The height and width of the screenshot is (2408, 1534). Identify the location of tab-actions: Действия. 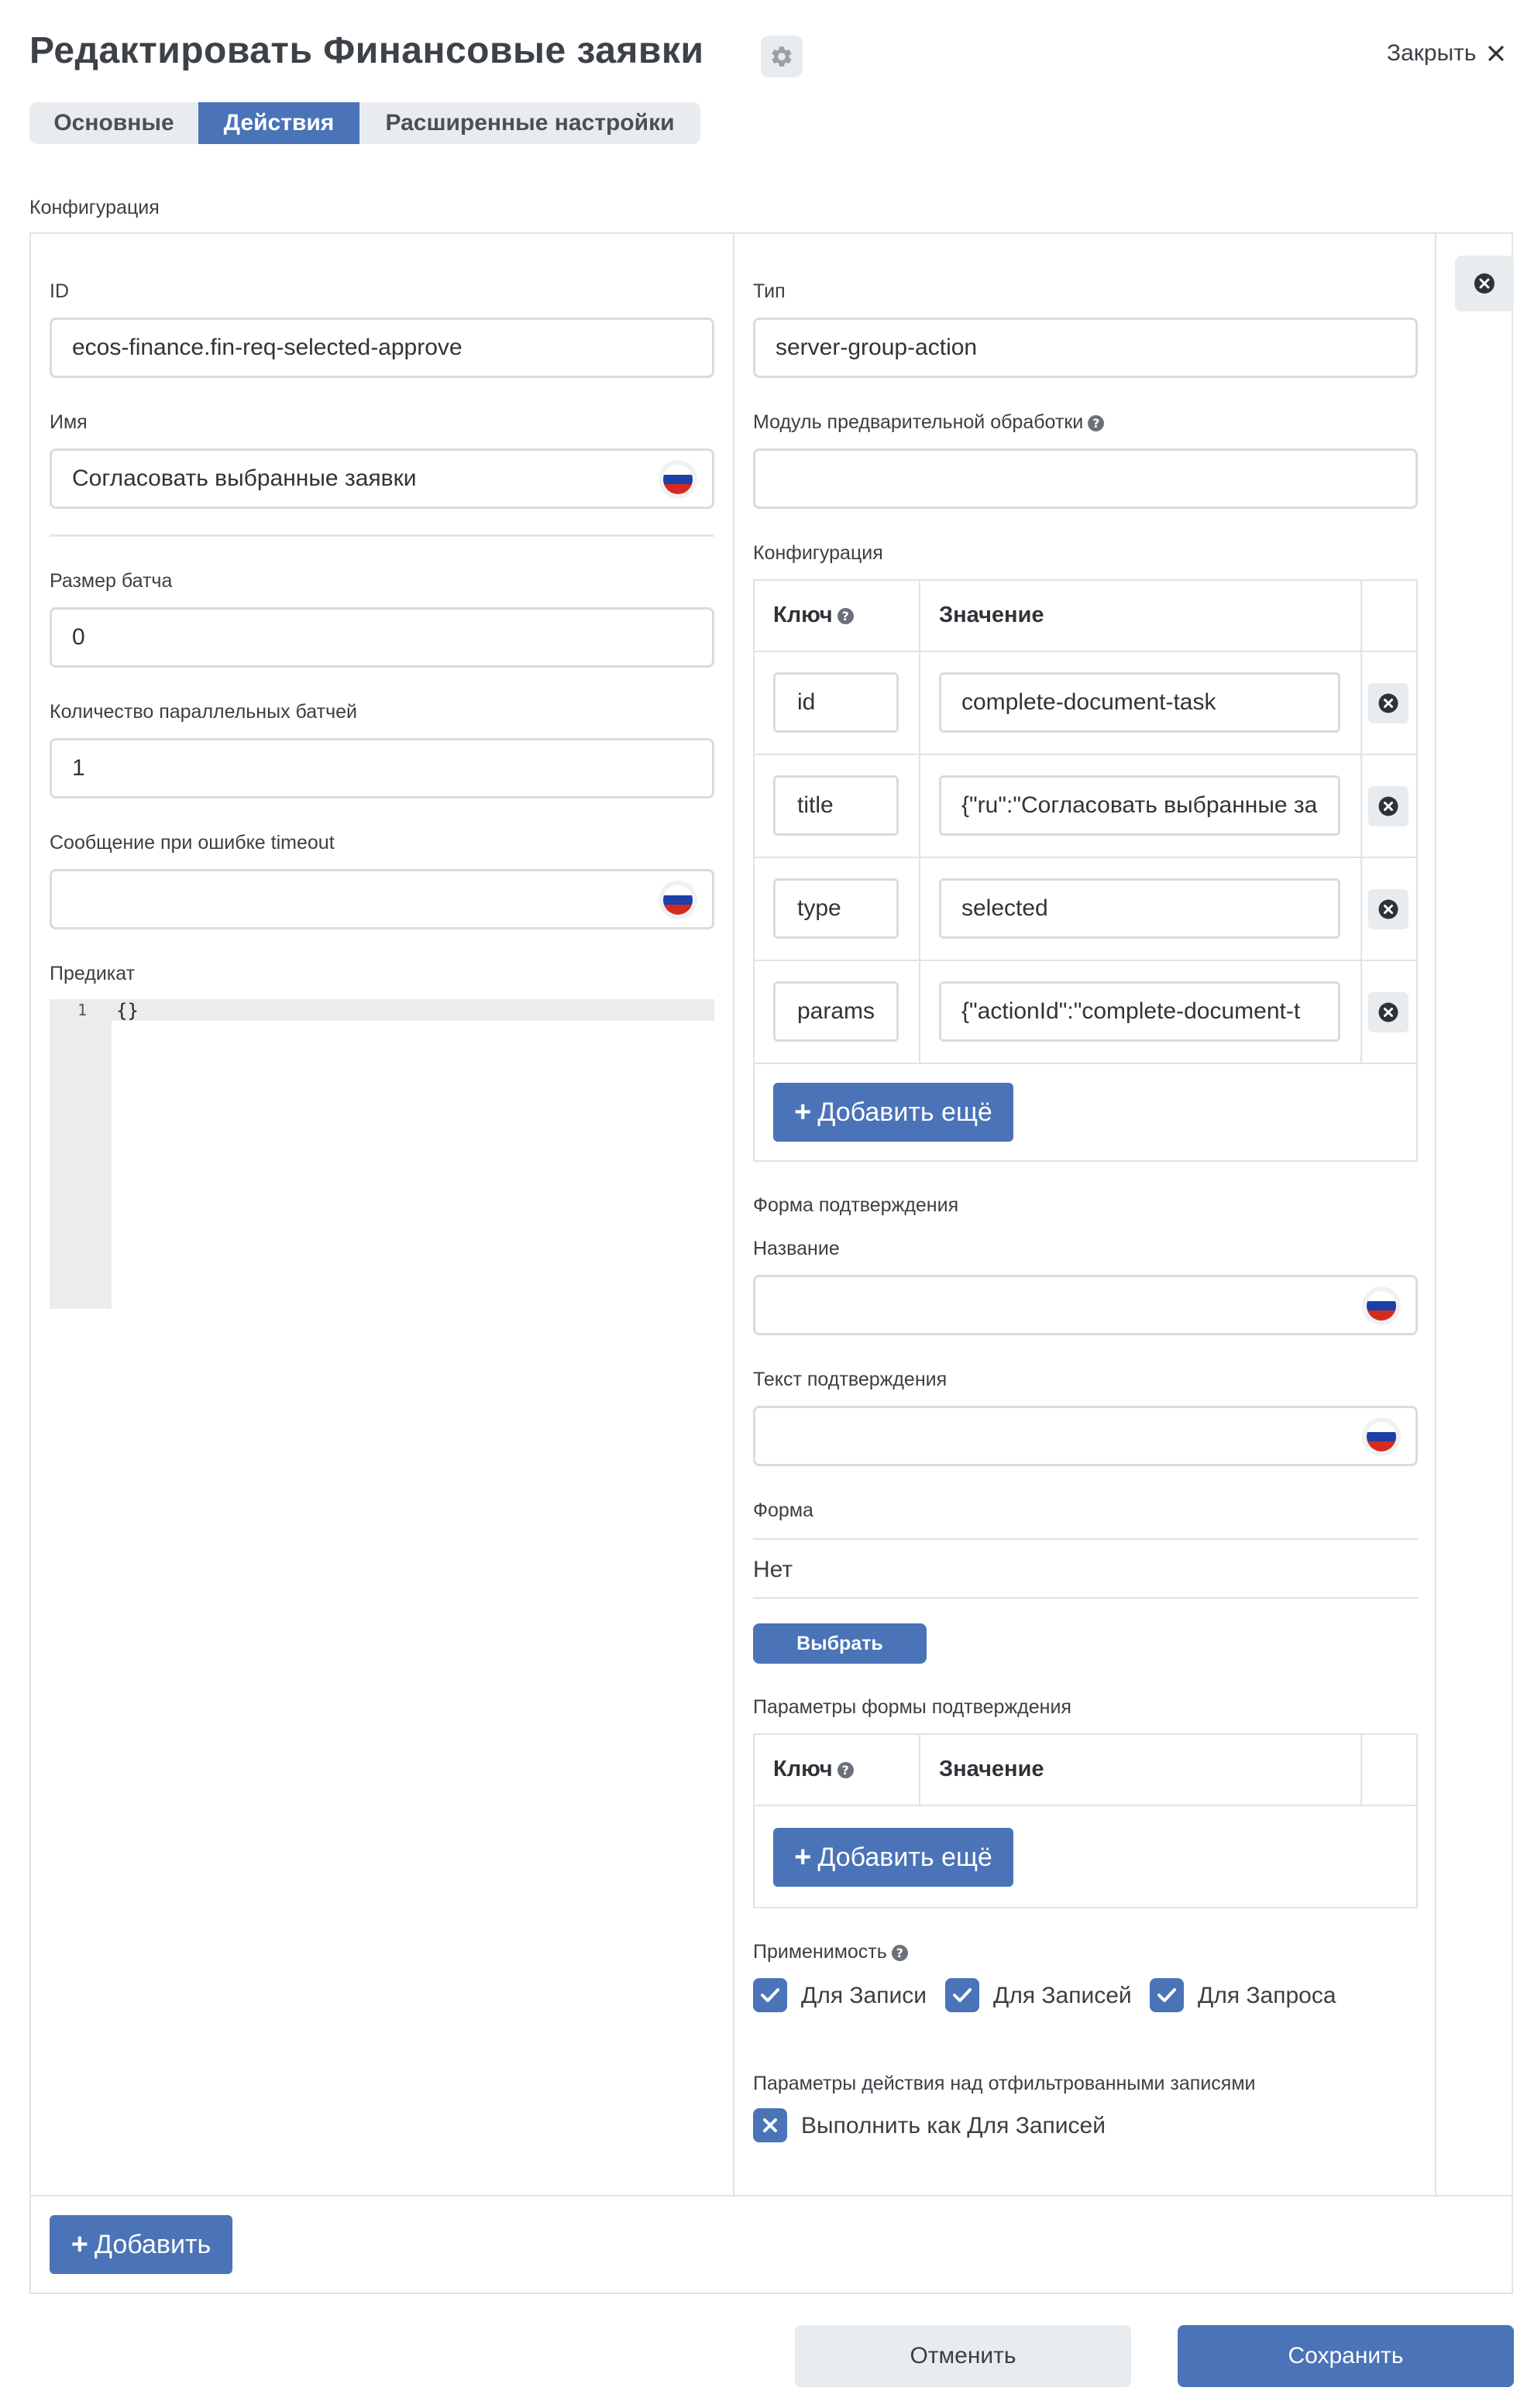
(278, 123).